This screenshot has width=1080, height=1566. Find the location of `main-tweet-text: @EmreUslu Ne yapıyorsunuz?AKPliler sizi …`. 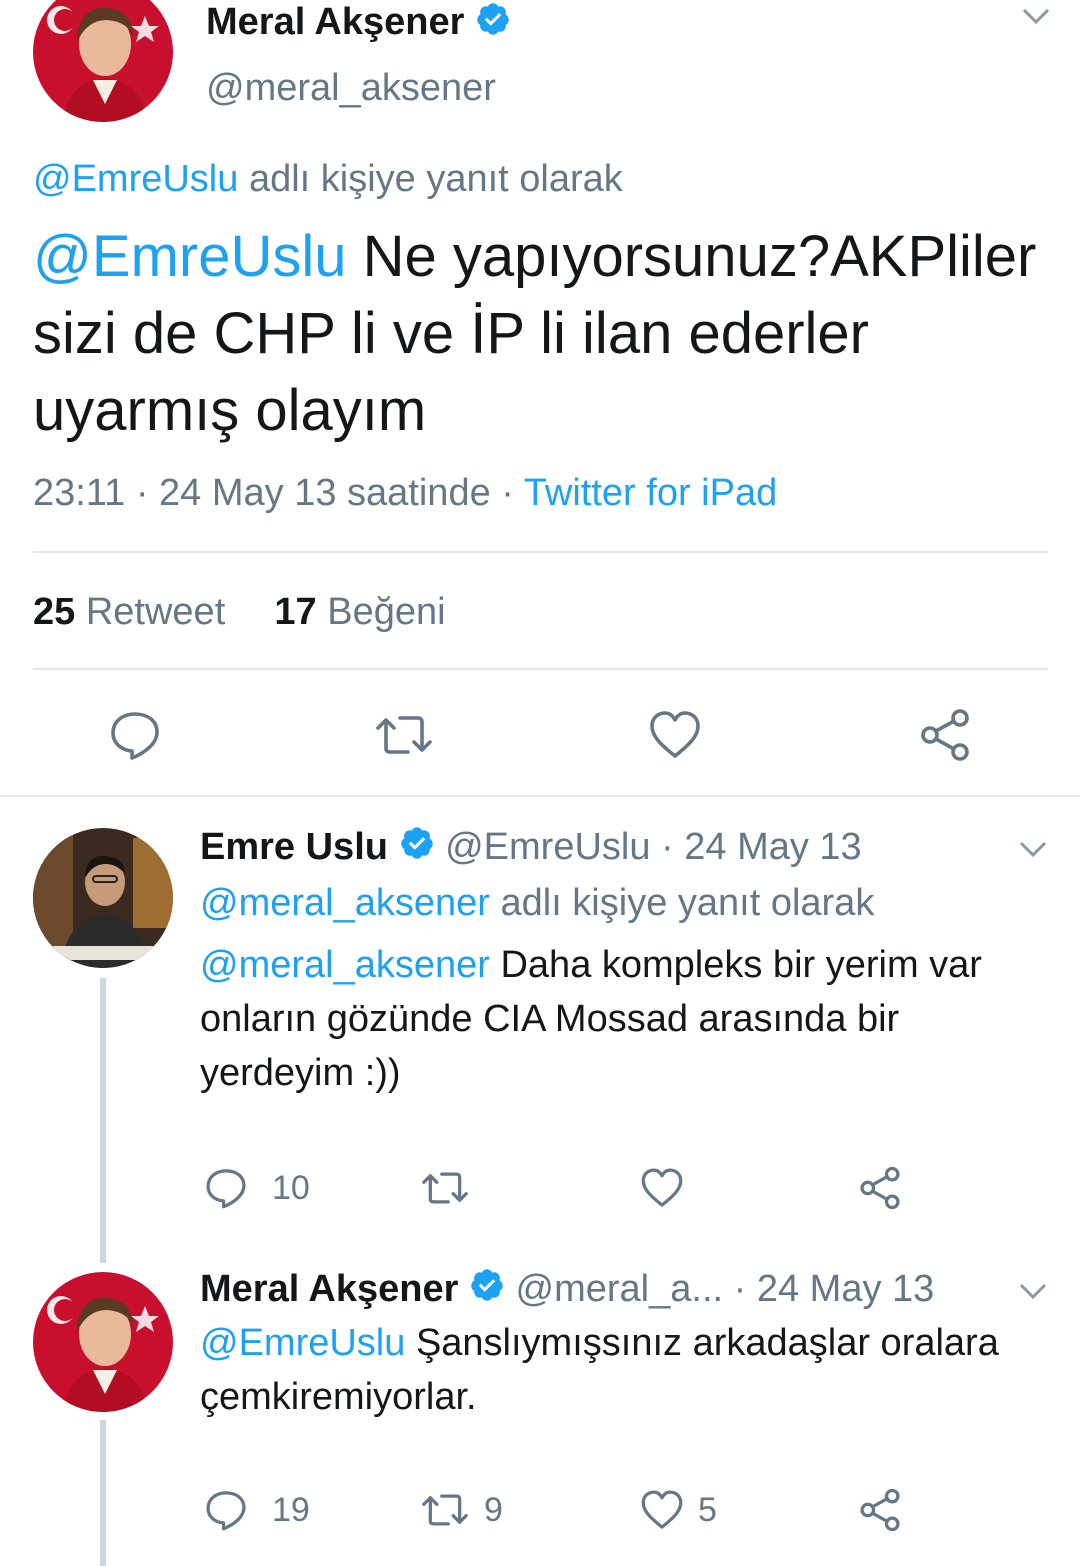

main-tweet-text: @EmreUslu Ne yapıyorsunuz?AKPliler sizi … is located at coordinates (543, 333).